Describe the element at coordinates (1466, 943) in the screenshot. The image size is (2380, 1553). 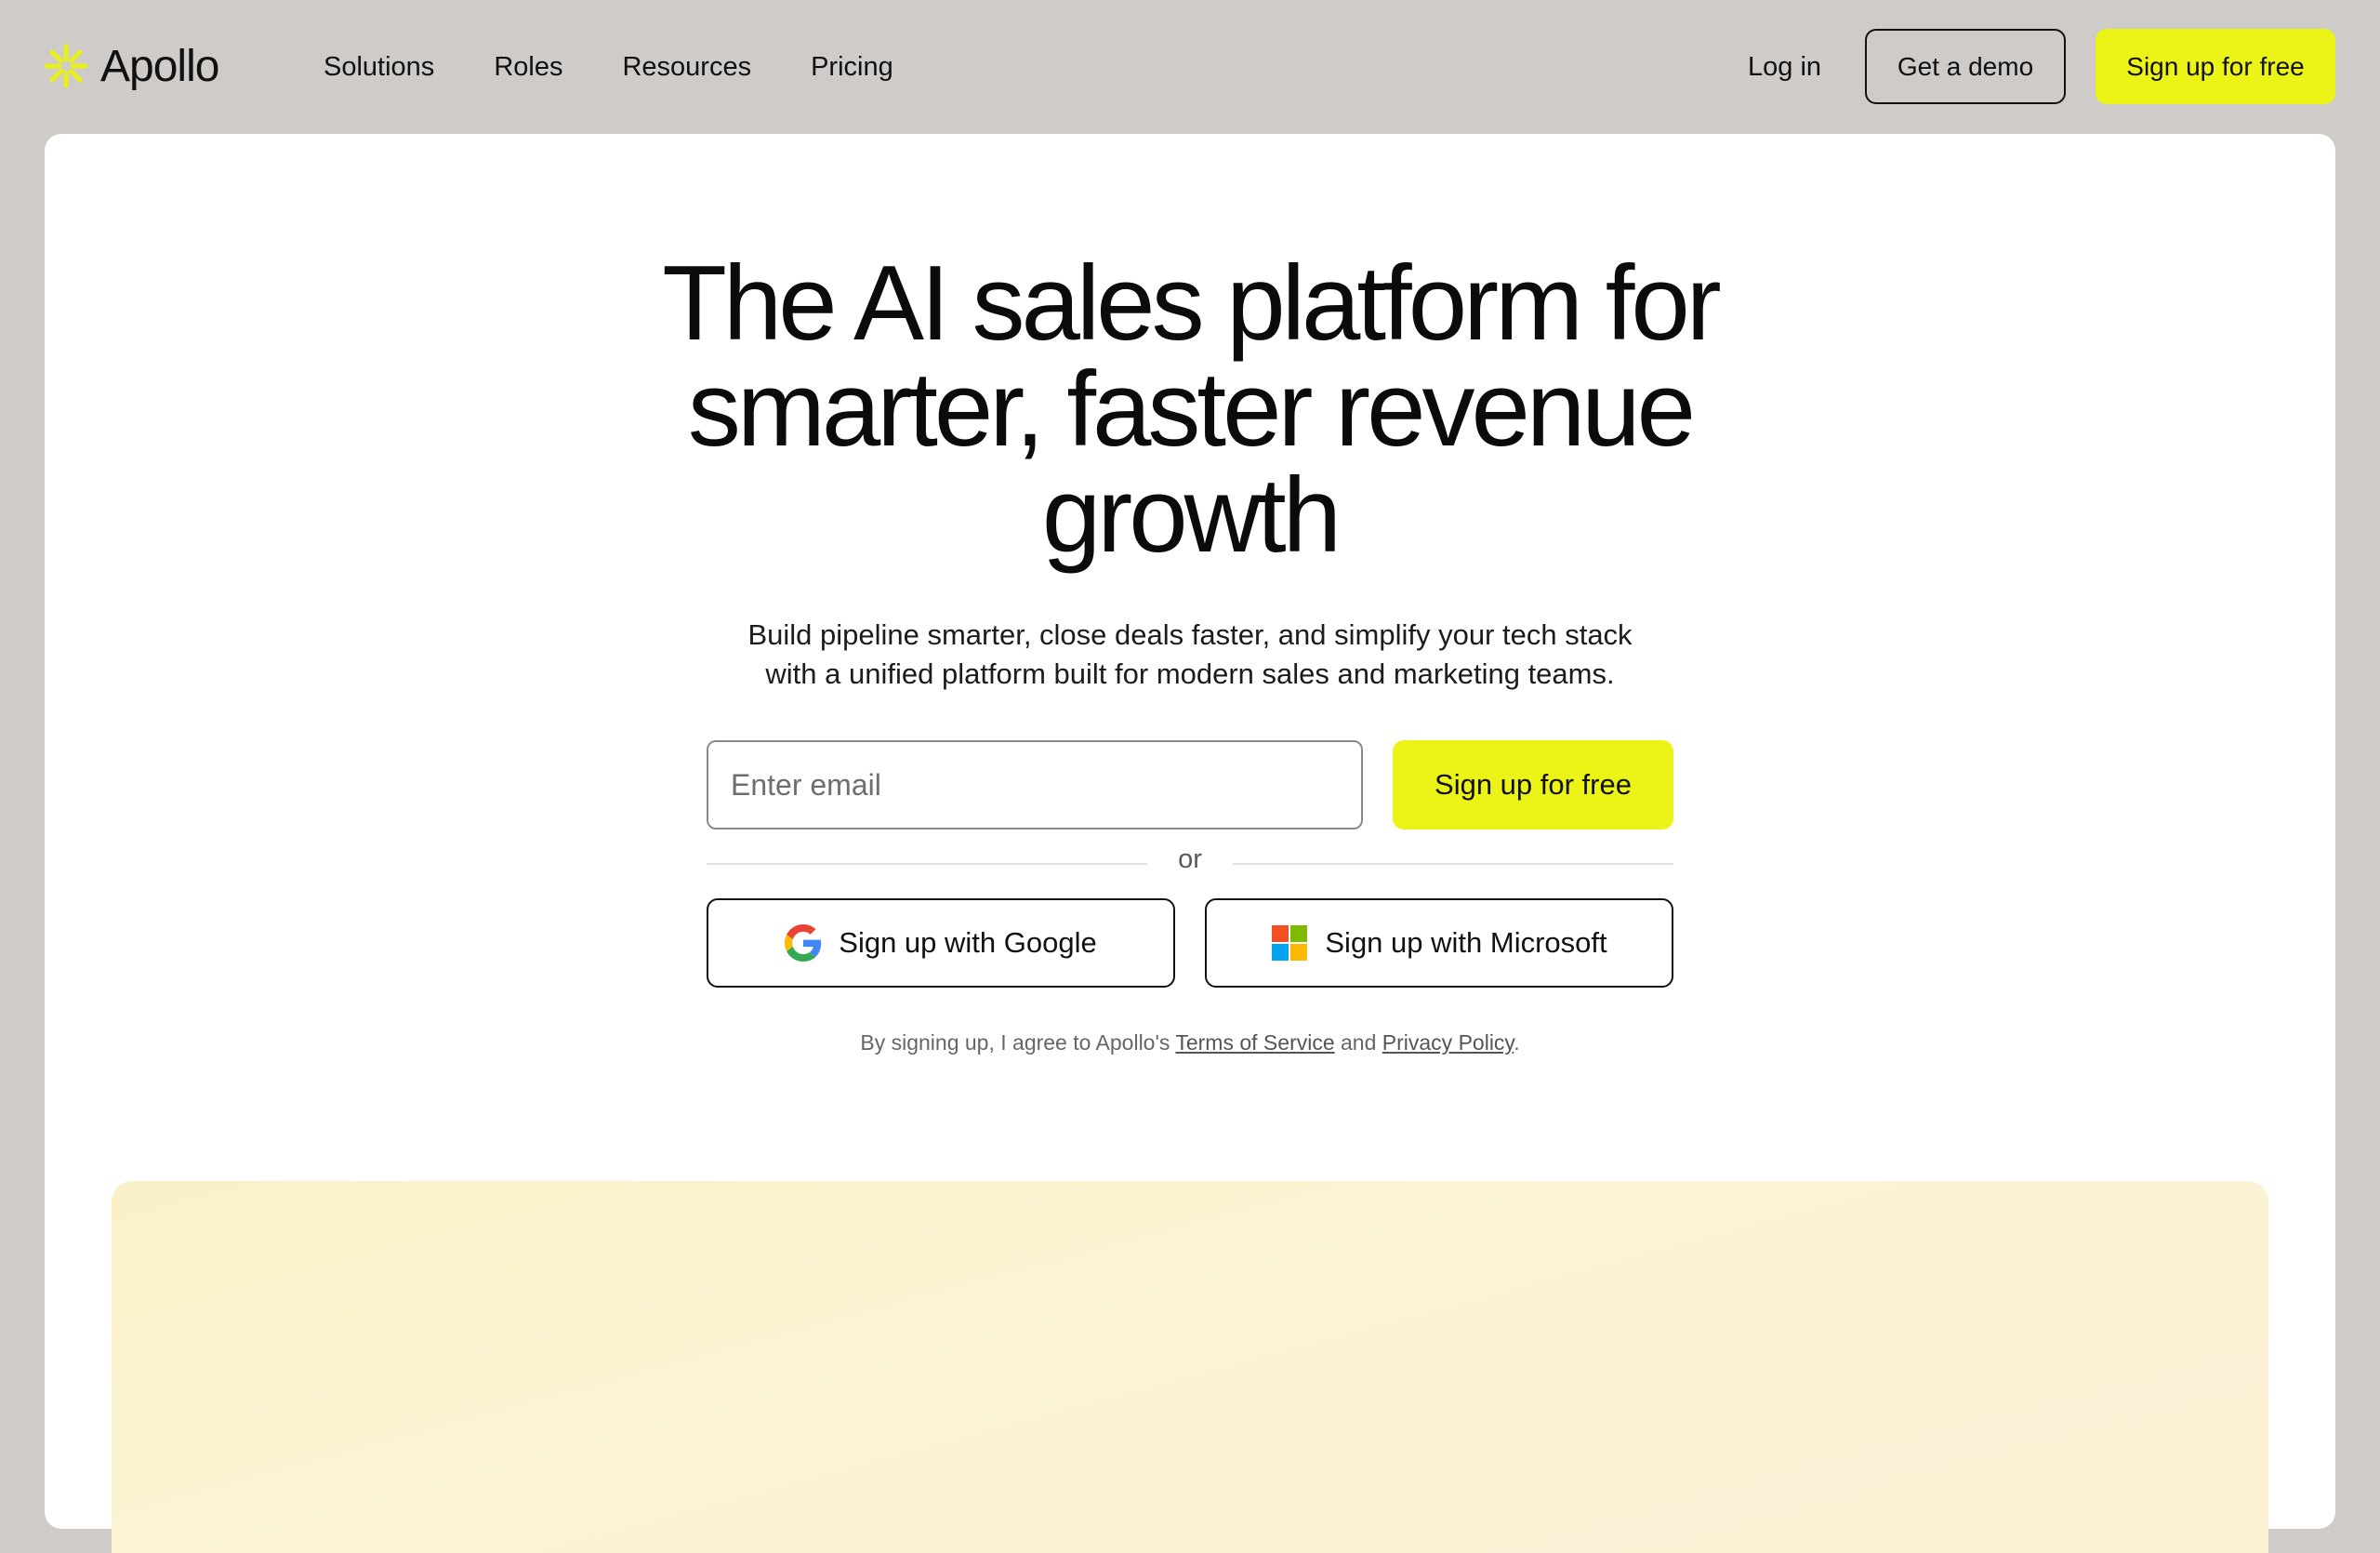
I see `microsoft-signup-label: Sign up with Microsoft` at that location.